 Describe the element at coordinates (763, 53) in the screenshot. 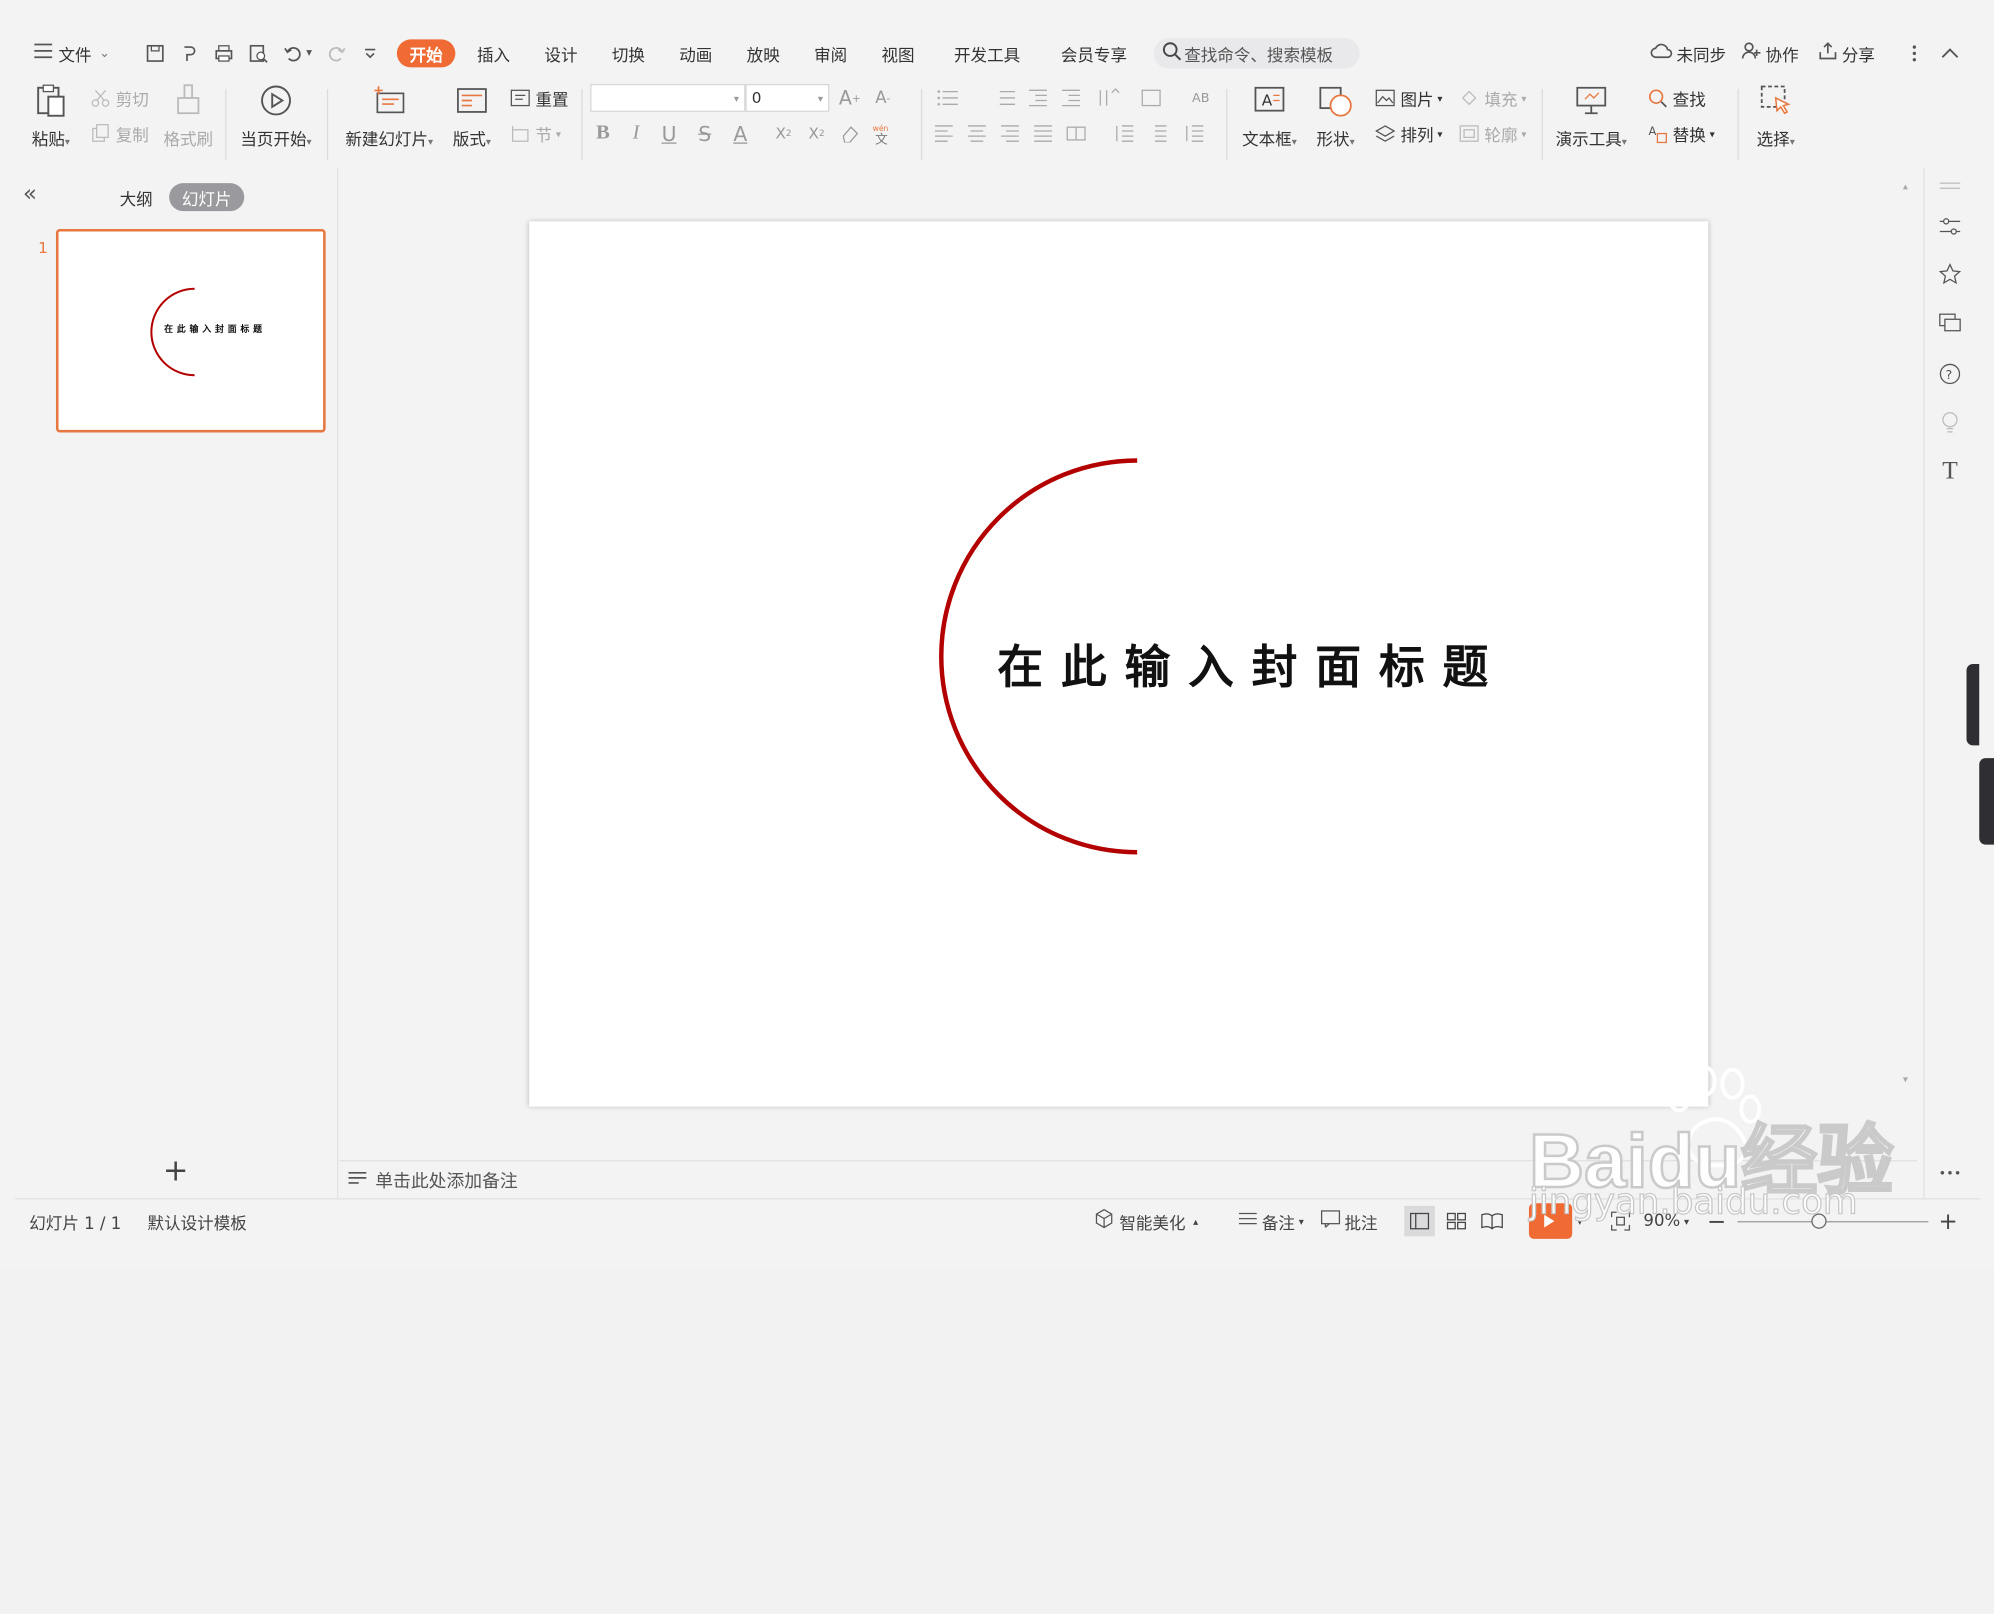

I see `tab-slideshow: 放映` at that location.